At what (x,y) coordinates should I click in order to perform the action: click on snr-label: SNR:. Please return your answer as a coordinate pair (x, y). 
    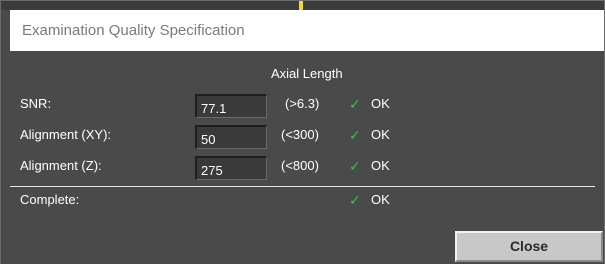
    Looking at the image, I should click on (36, 103).